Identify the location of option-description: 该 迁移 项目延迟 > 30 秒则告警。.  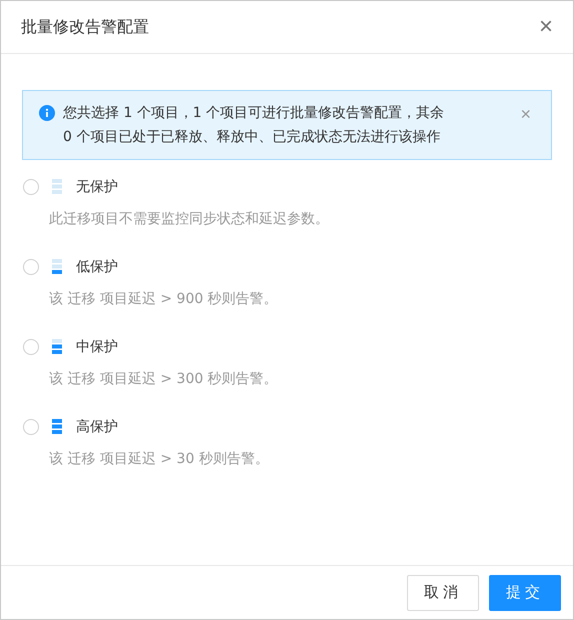
(159, 459).